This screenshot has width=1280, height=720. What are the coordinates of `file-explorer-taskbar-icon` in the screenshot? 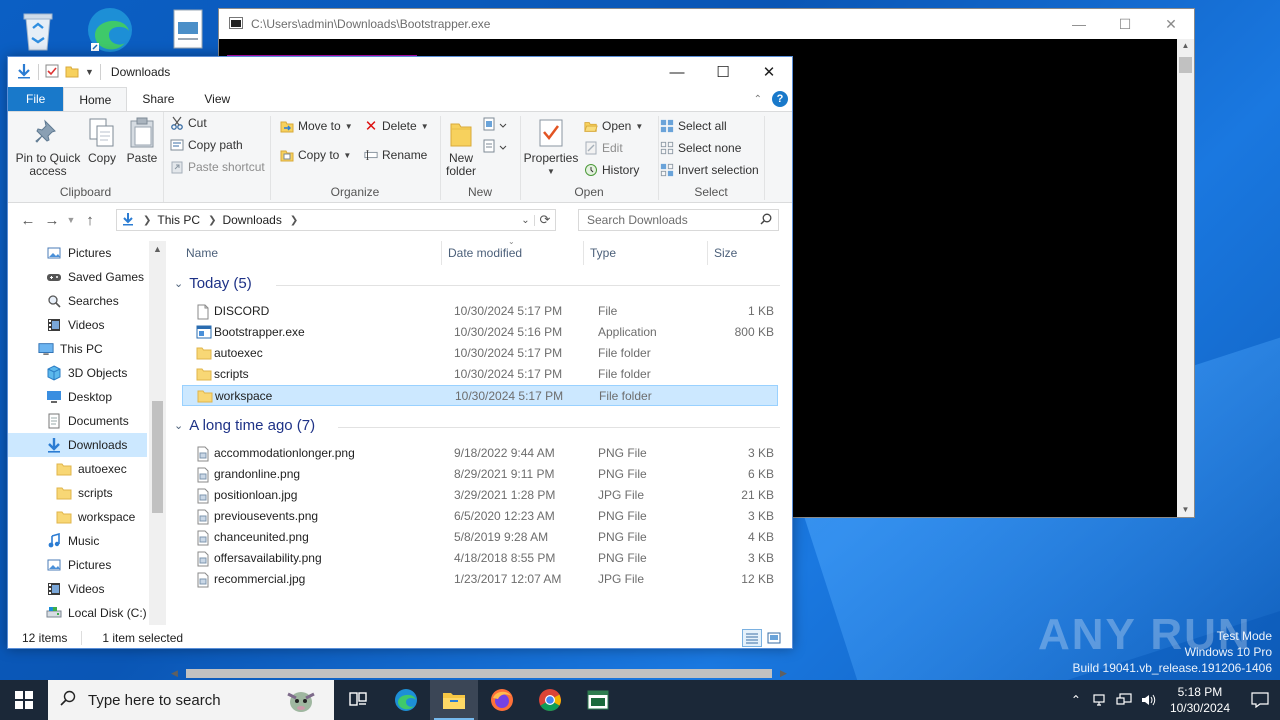 It's located at (454, 700).